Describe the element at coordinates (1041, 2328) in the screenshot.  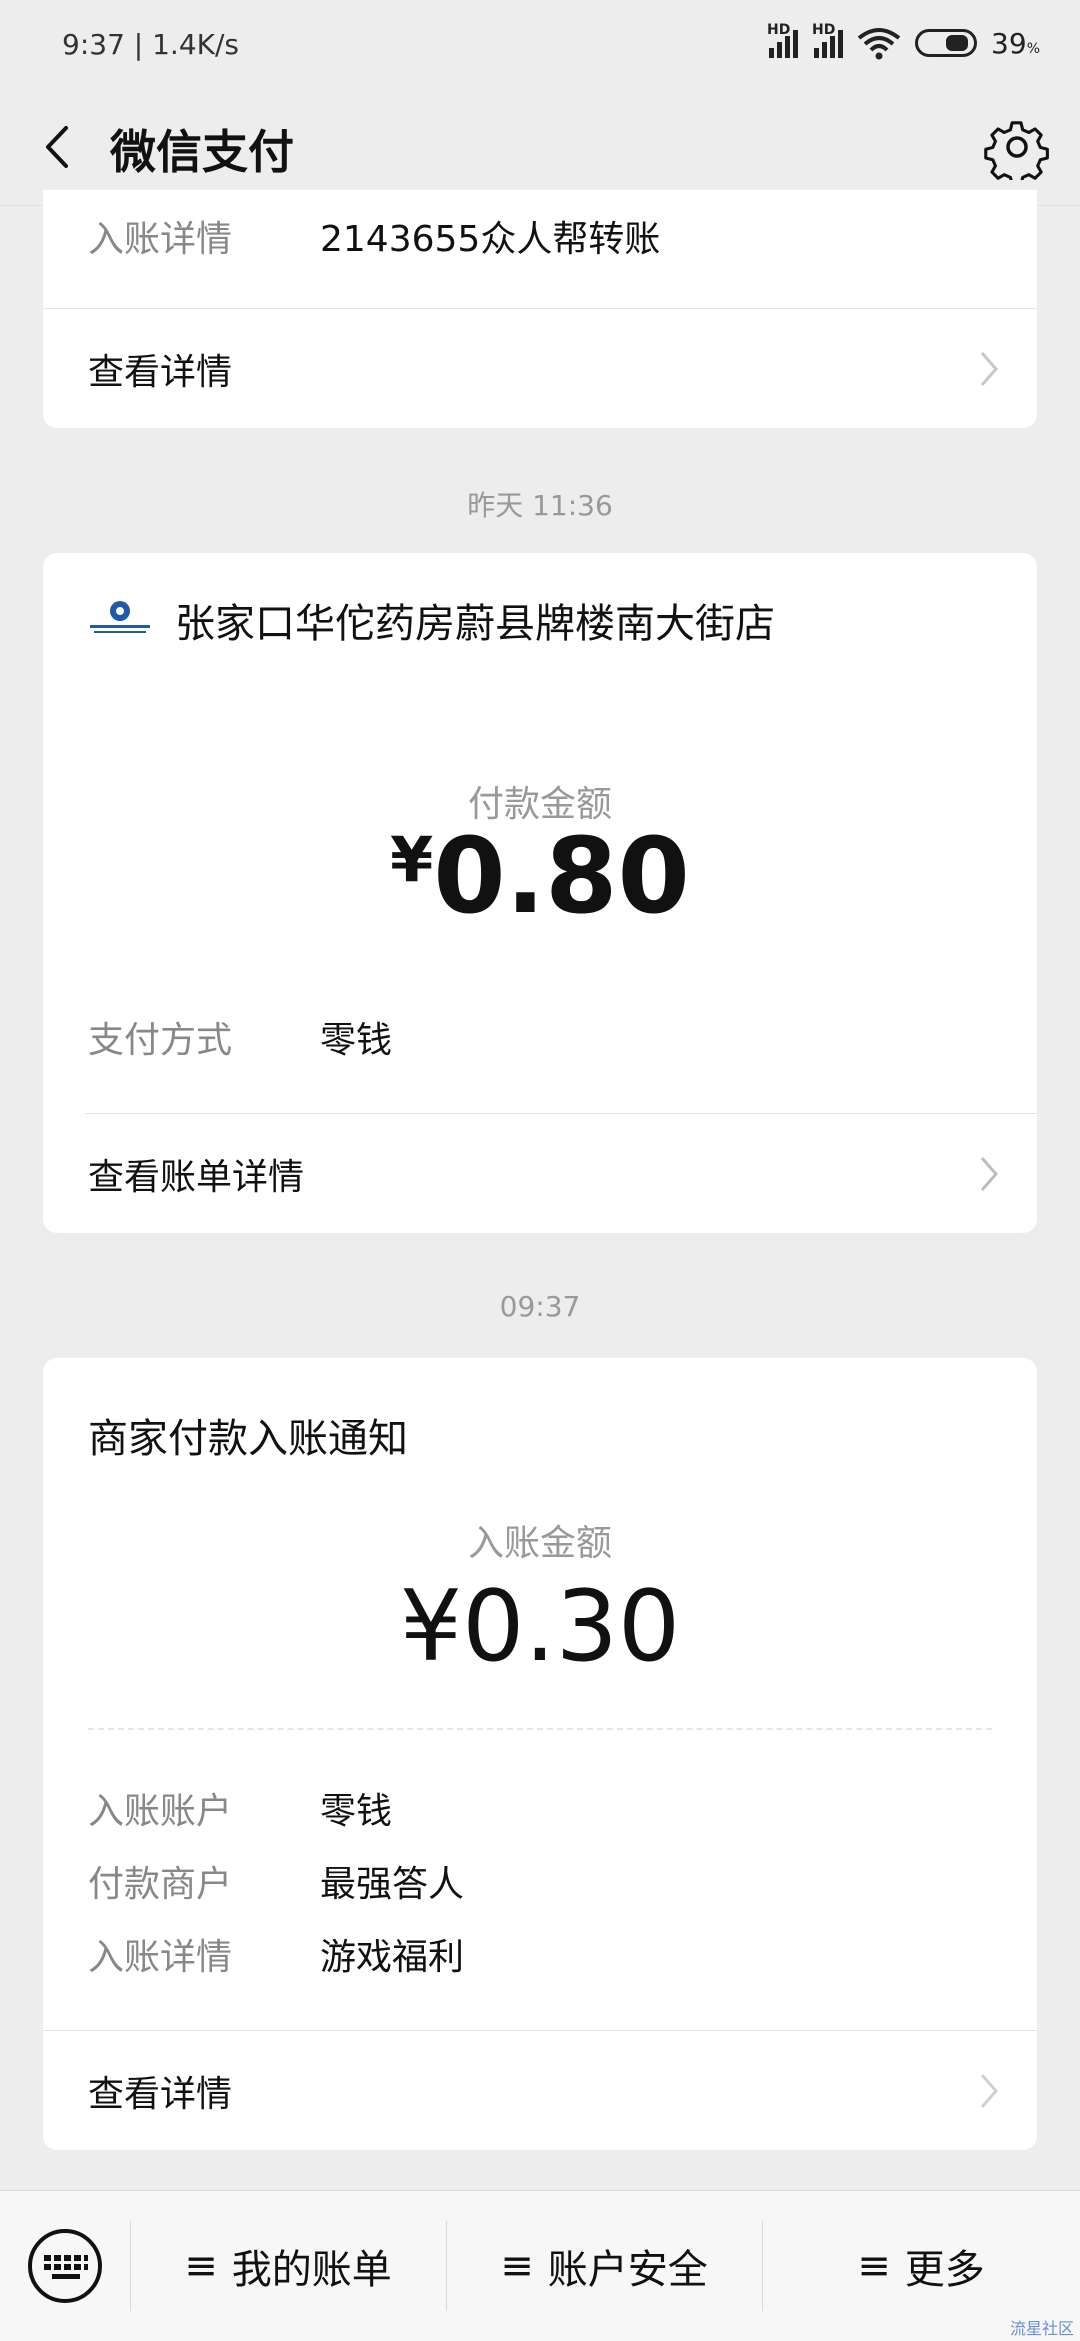
I see `watermark: 流星社区` at that location.